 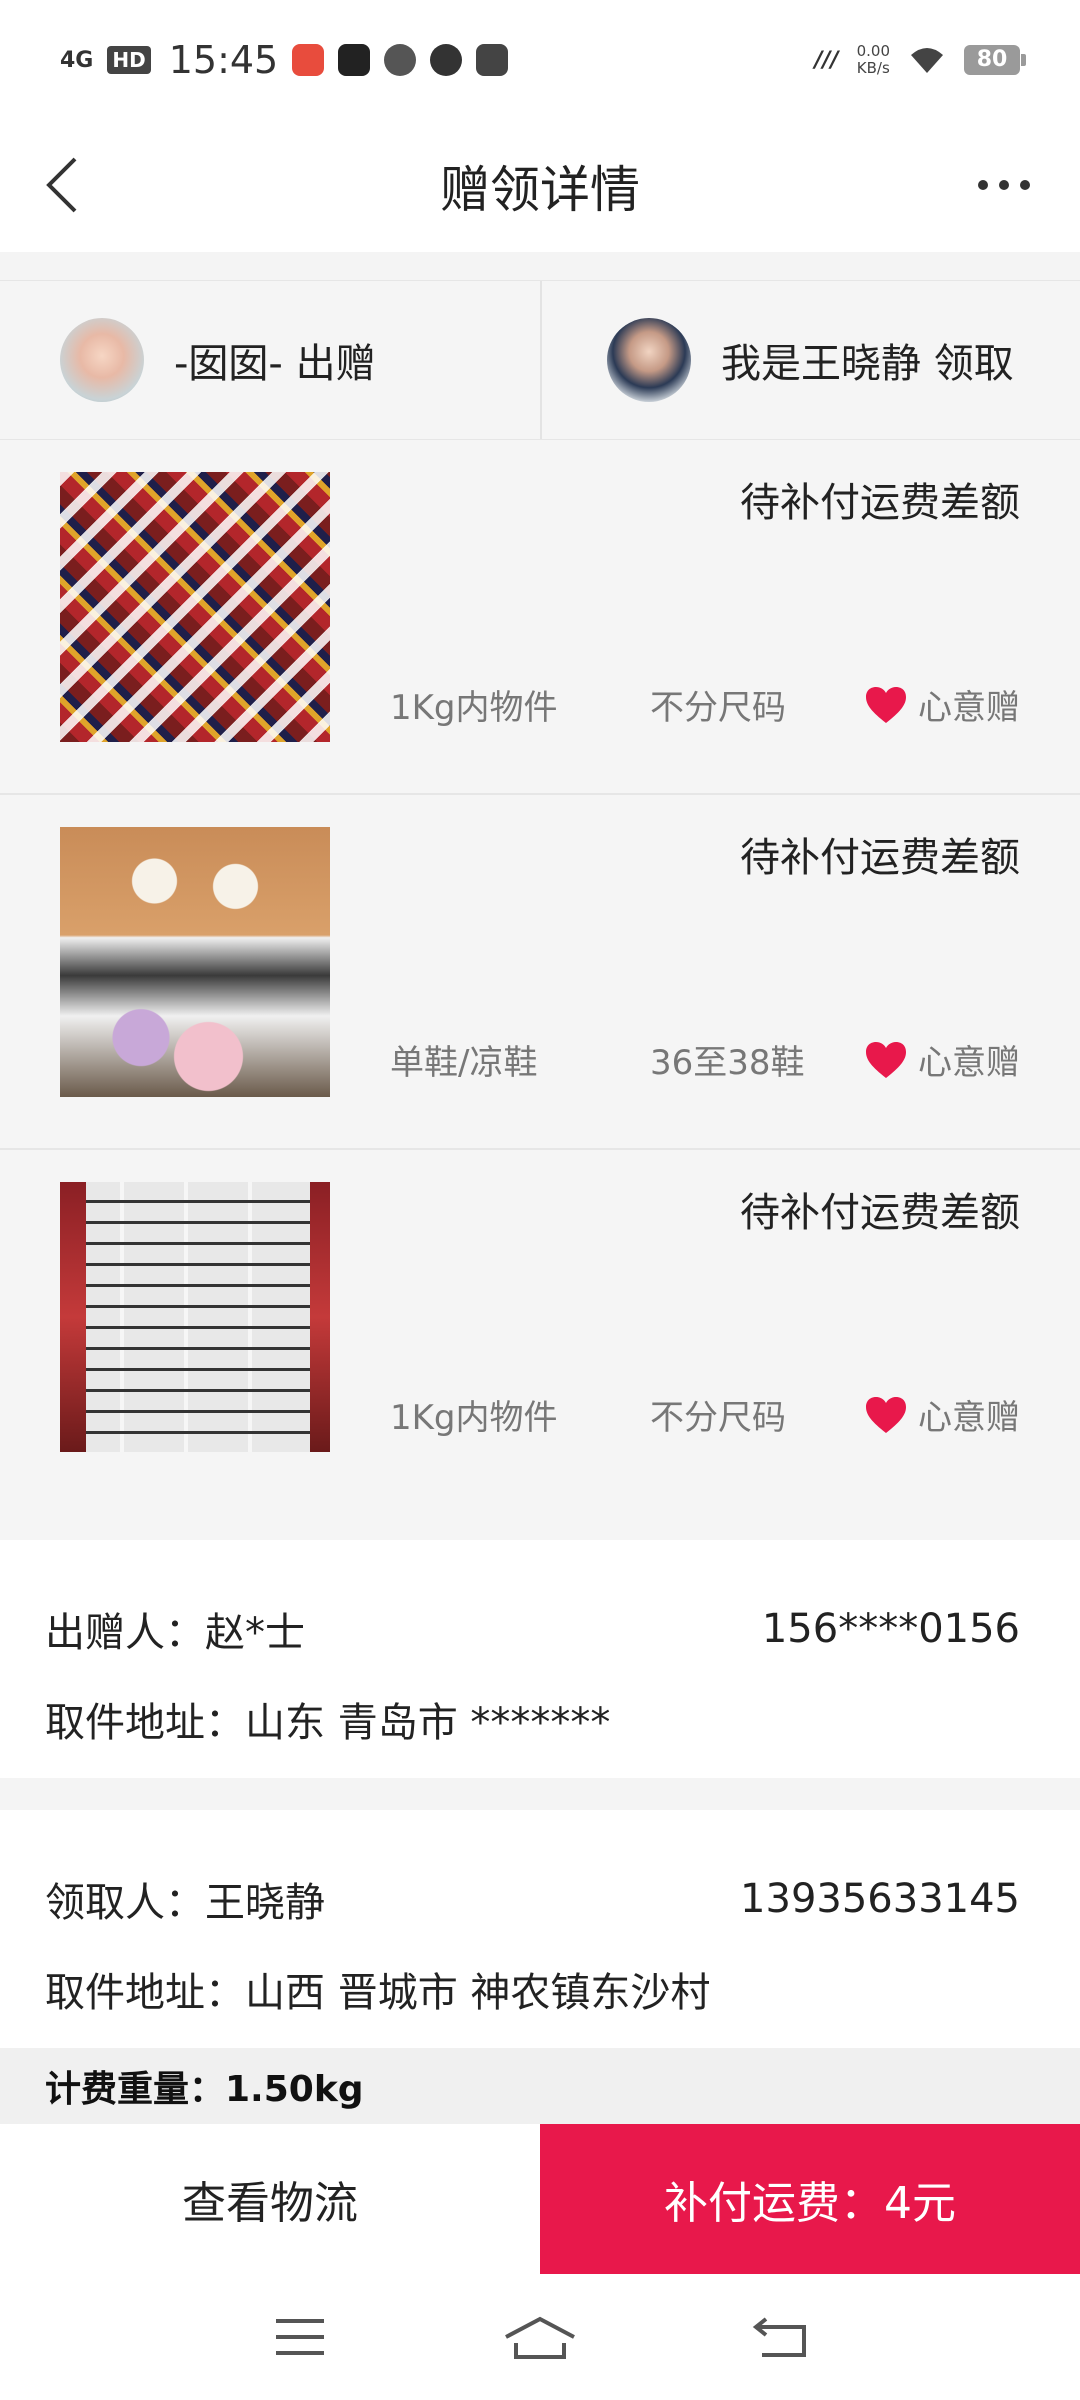 What do you see at coordinates (867, 364) in the screenshot?
I see `receiver-label: 我是王晓静 领取` at bounding box center [867, 364].